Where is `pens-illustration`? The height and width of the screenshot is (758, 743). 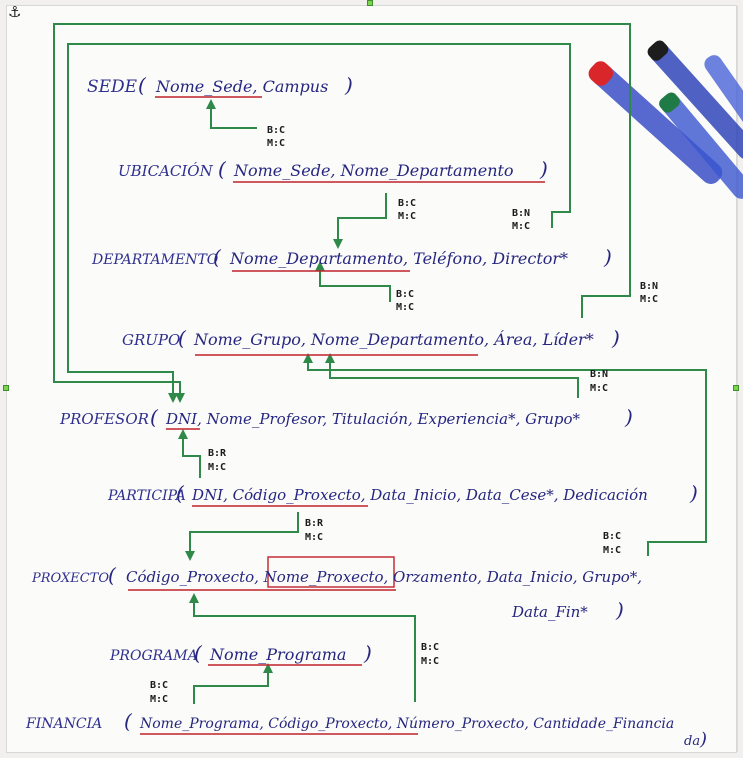 pens-illustration is located at coordinates (665, 119).